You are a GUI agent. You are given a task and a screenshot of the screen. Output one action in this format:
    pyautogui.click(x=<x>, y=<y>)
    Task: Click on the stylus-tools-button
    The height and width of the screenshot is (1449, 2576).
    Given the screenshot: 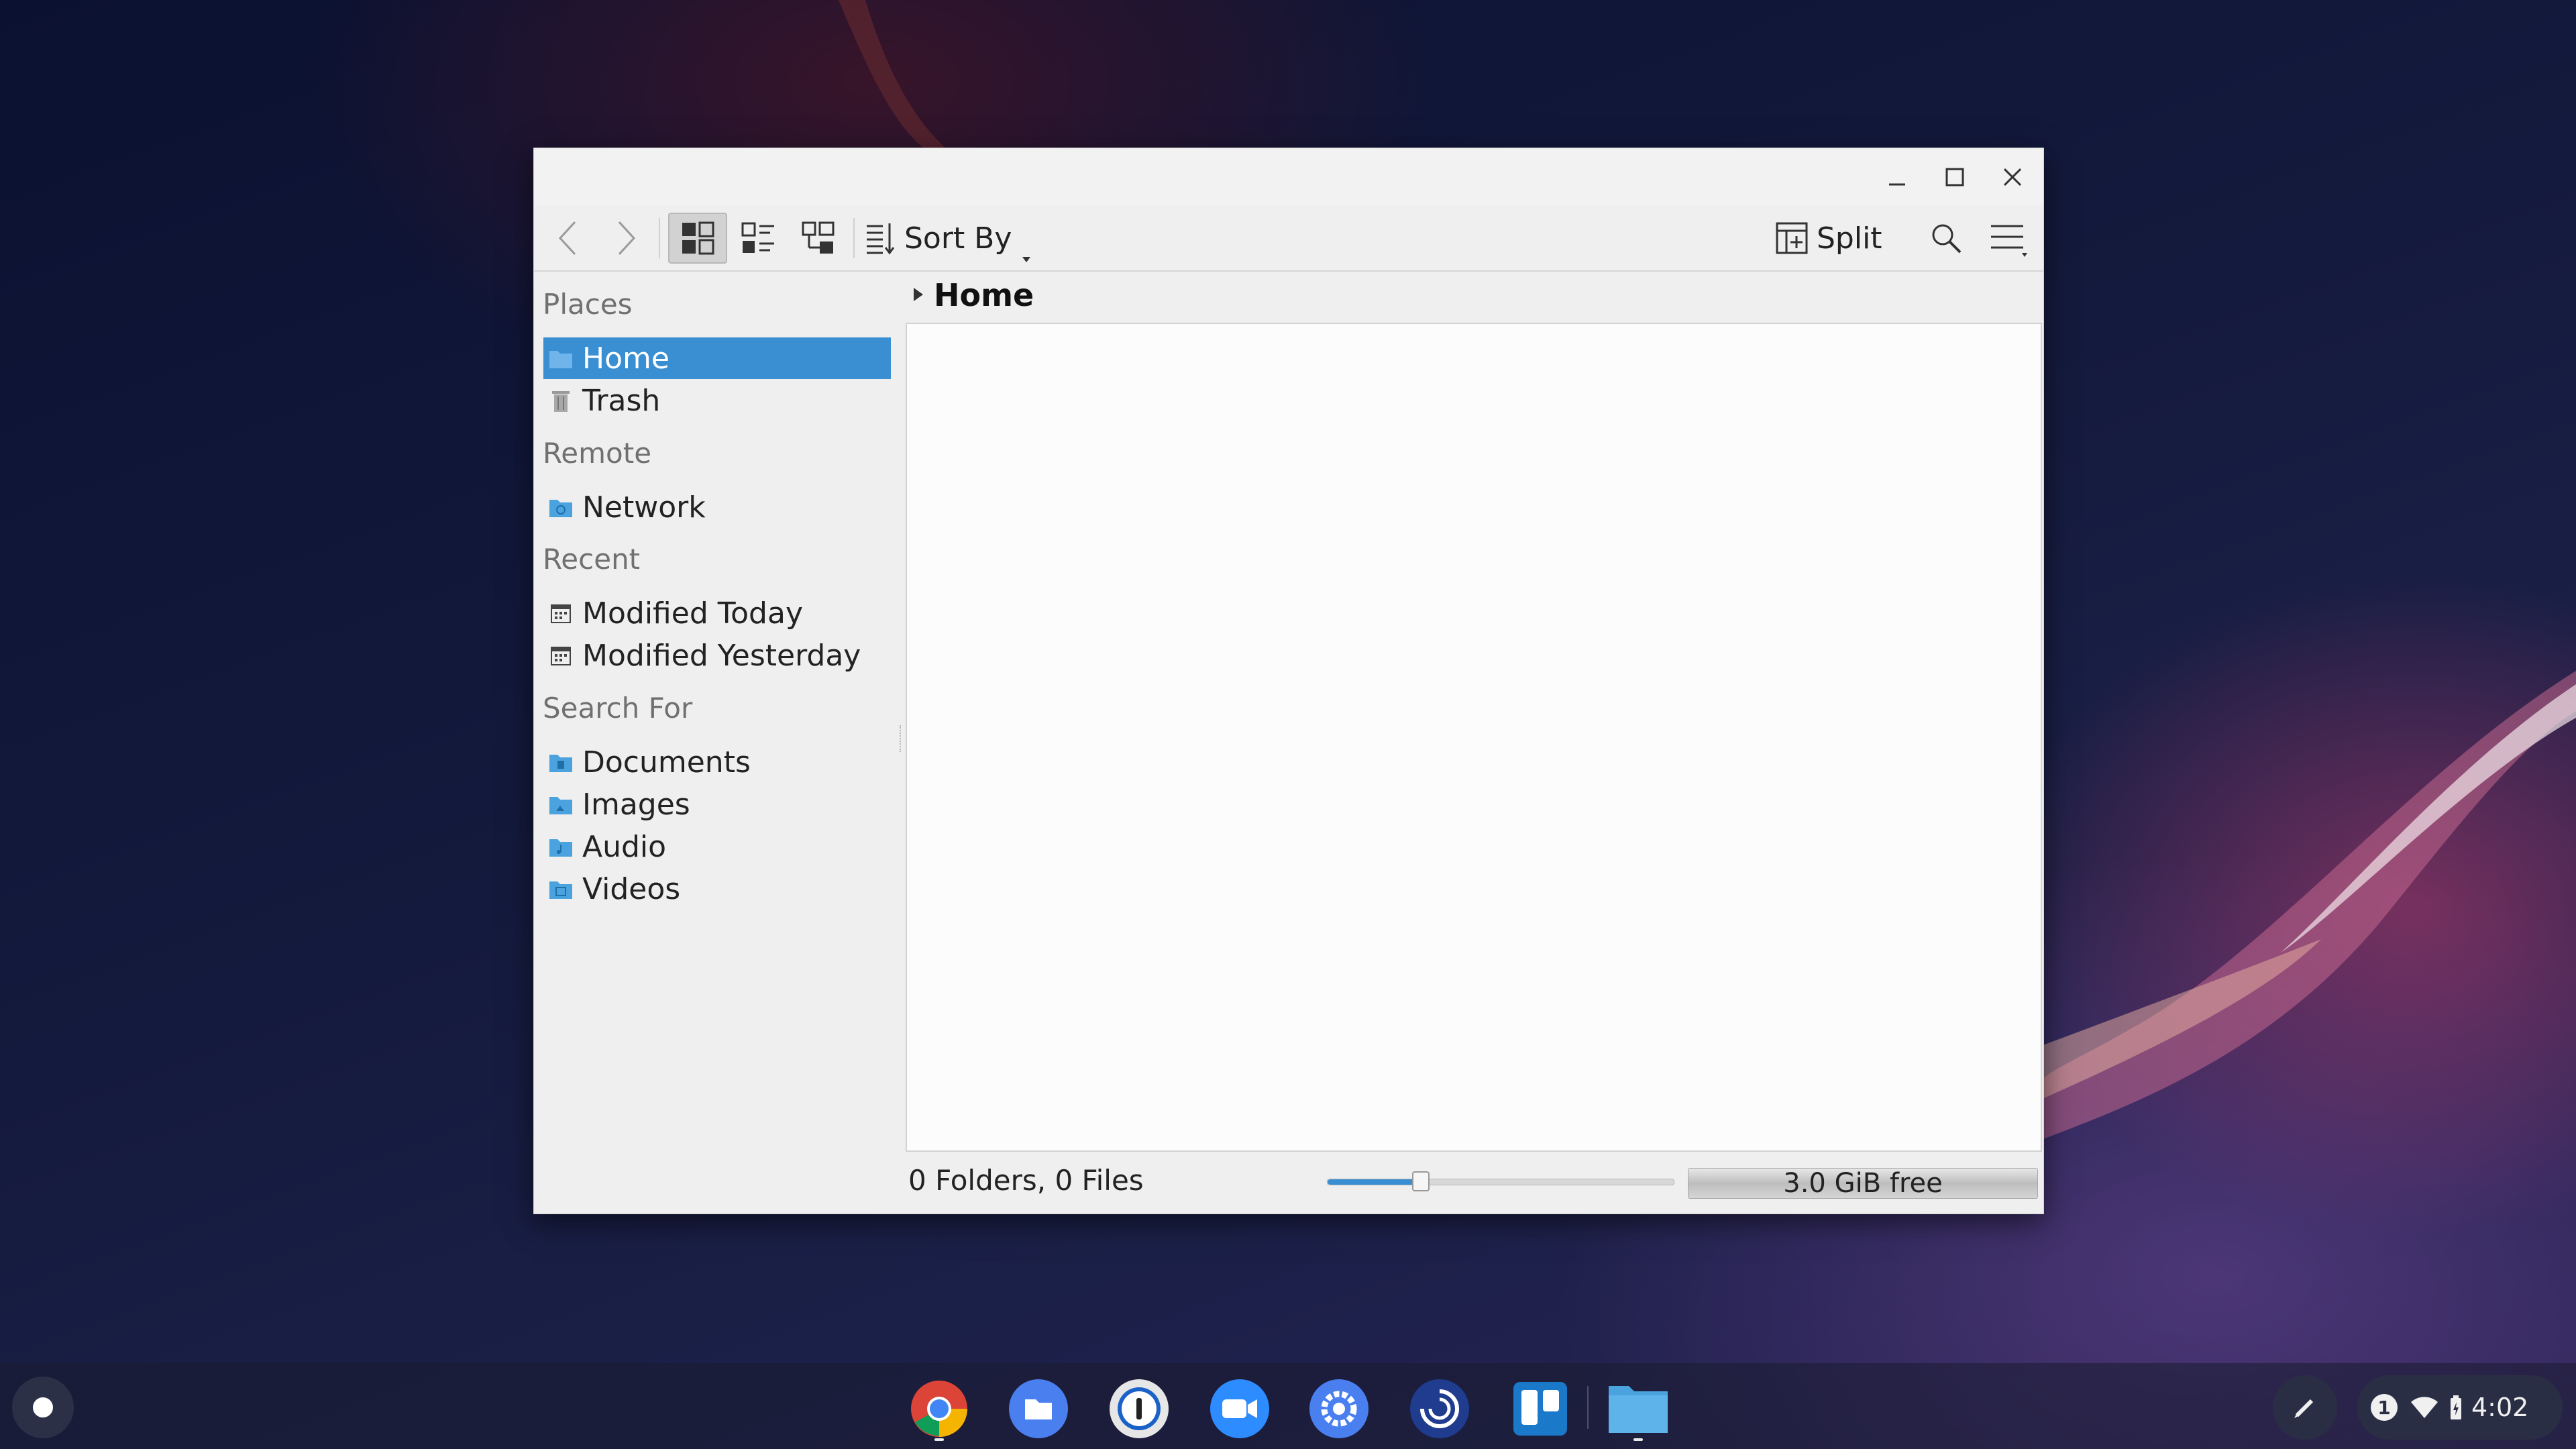 What is the action you would take?
    pyautogui.click(x=2305, y=1407)
    